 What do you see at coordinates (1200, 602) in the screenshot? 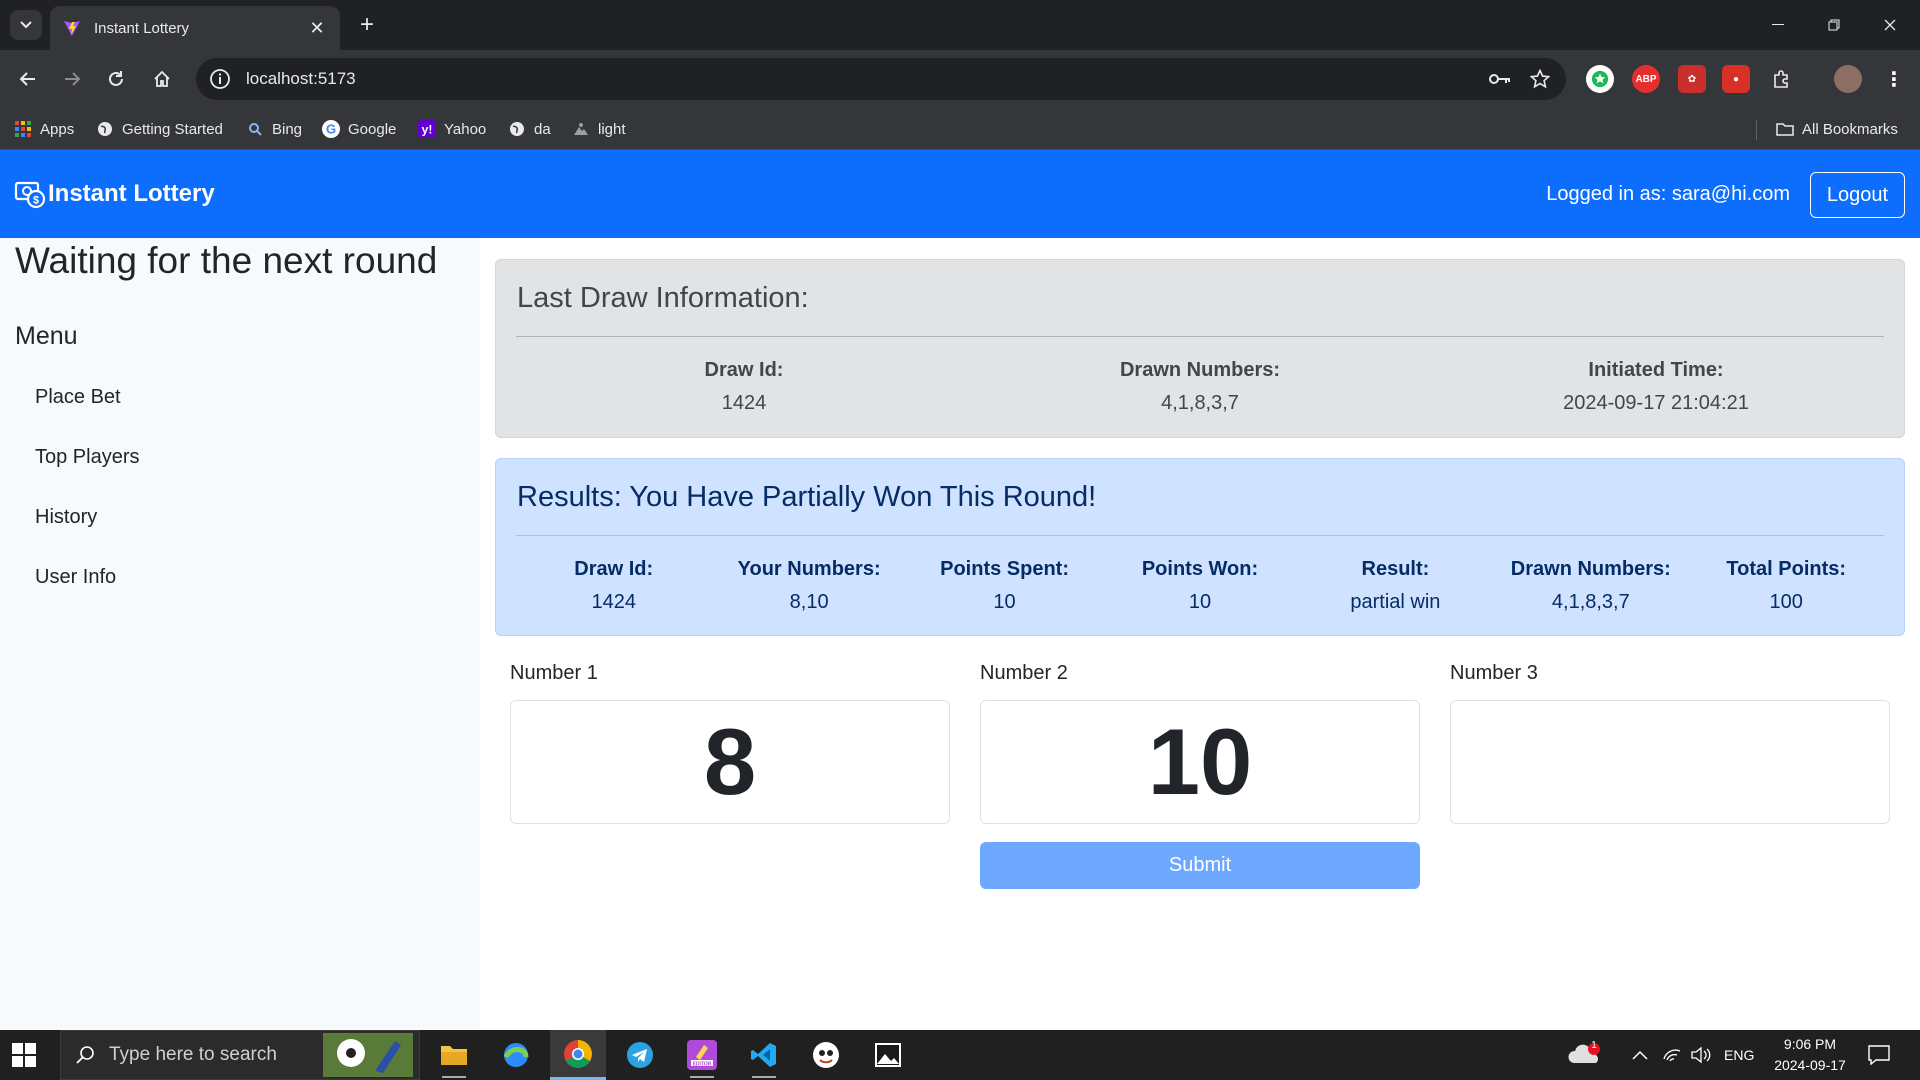
I see `info-value: 10` at bounding box center [1200, 602].